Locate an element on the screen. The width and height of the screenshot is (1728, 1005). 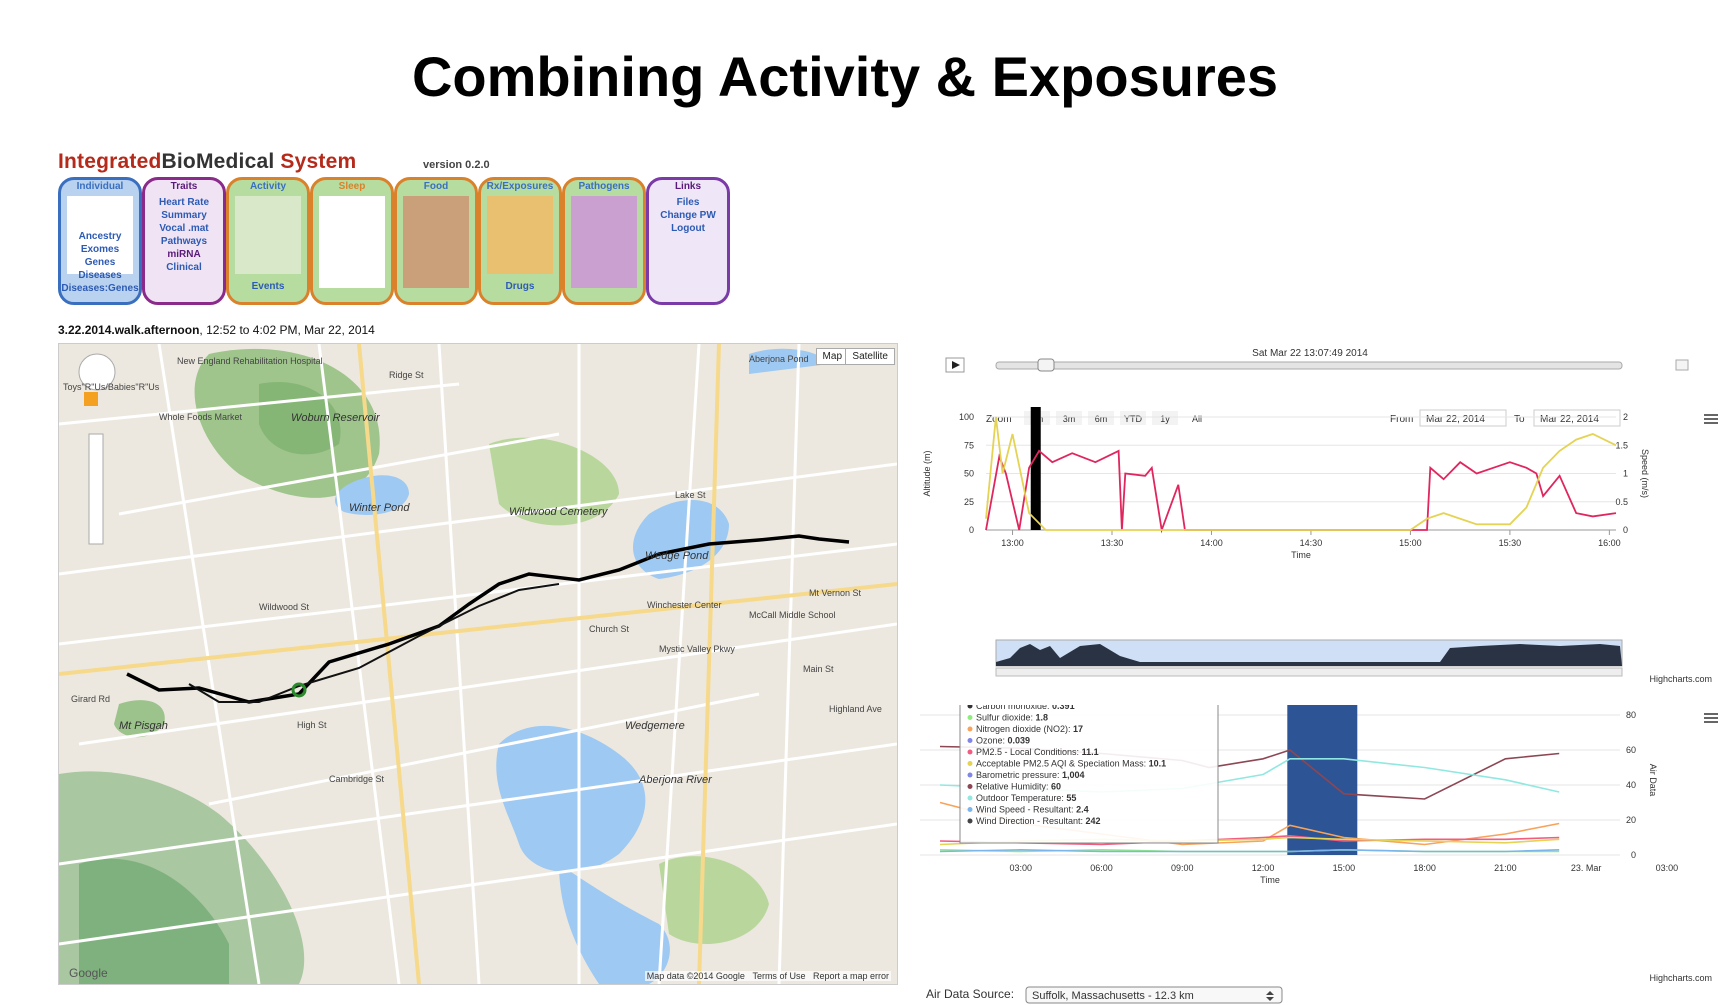
panel-heading: Links is located at coordinates (688, 187).